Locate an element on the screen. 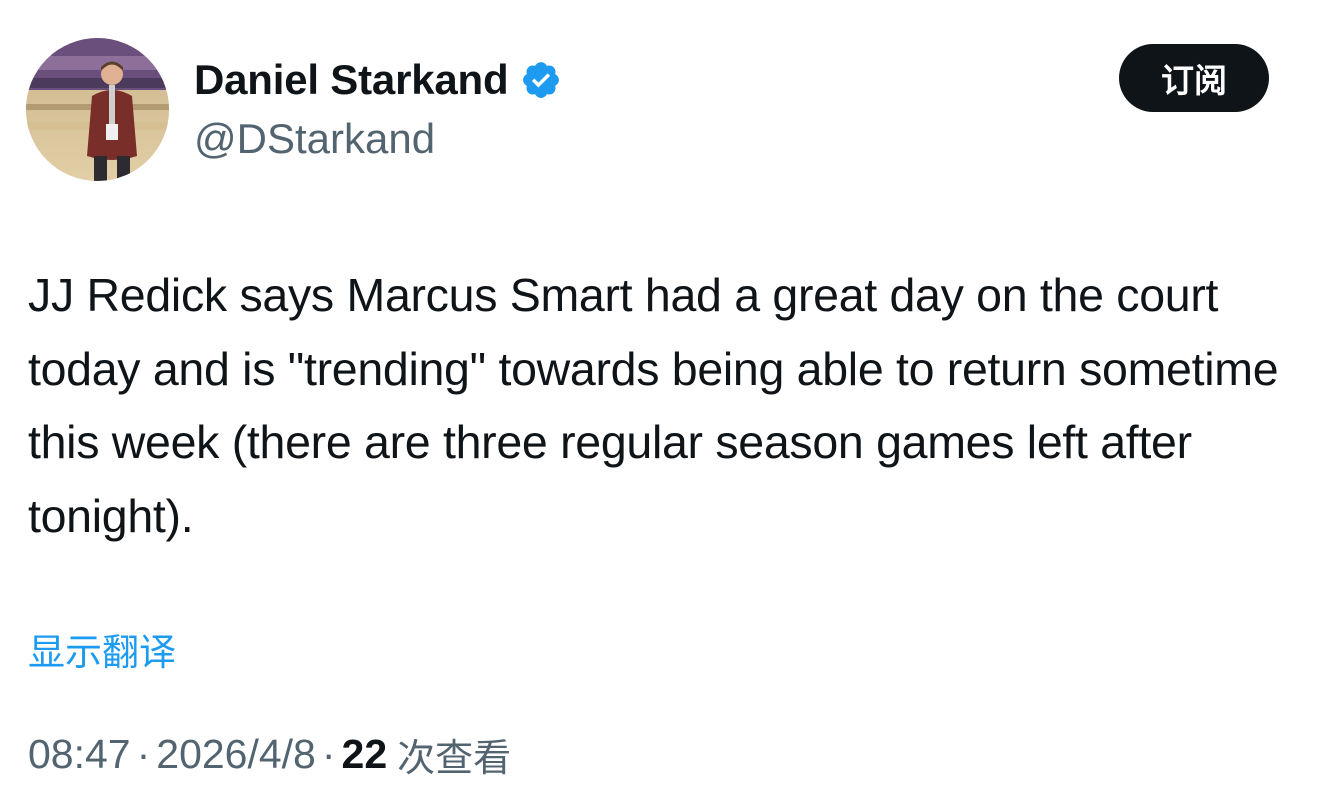  author-header: Daniel Starkand is located at coordinates (378, 80).